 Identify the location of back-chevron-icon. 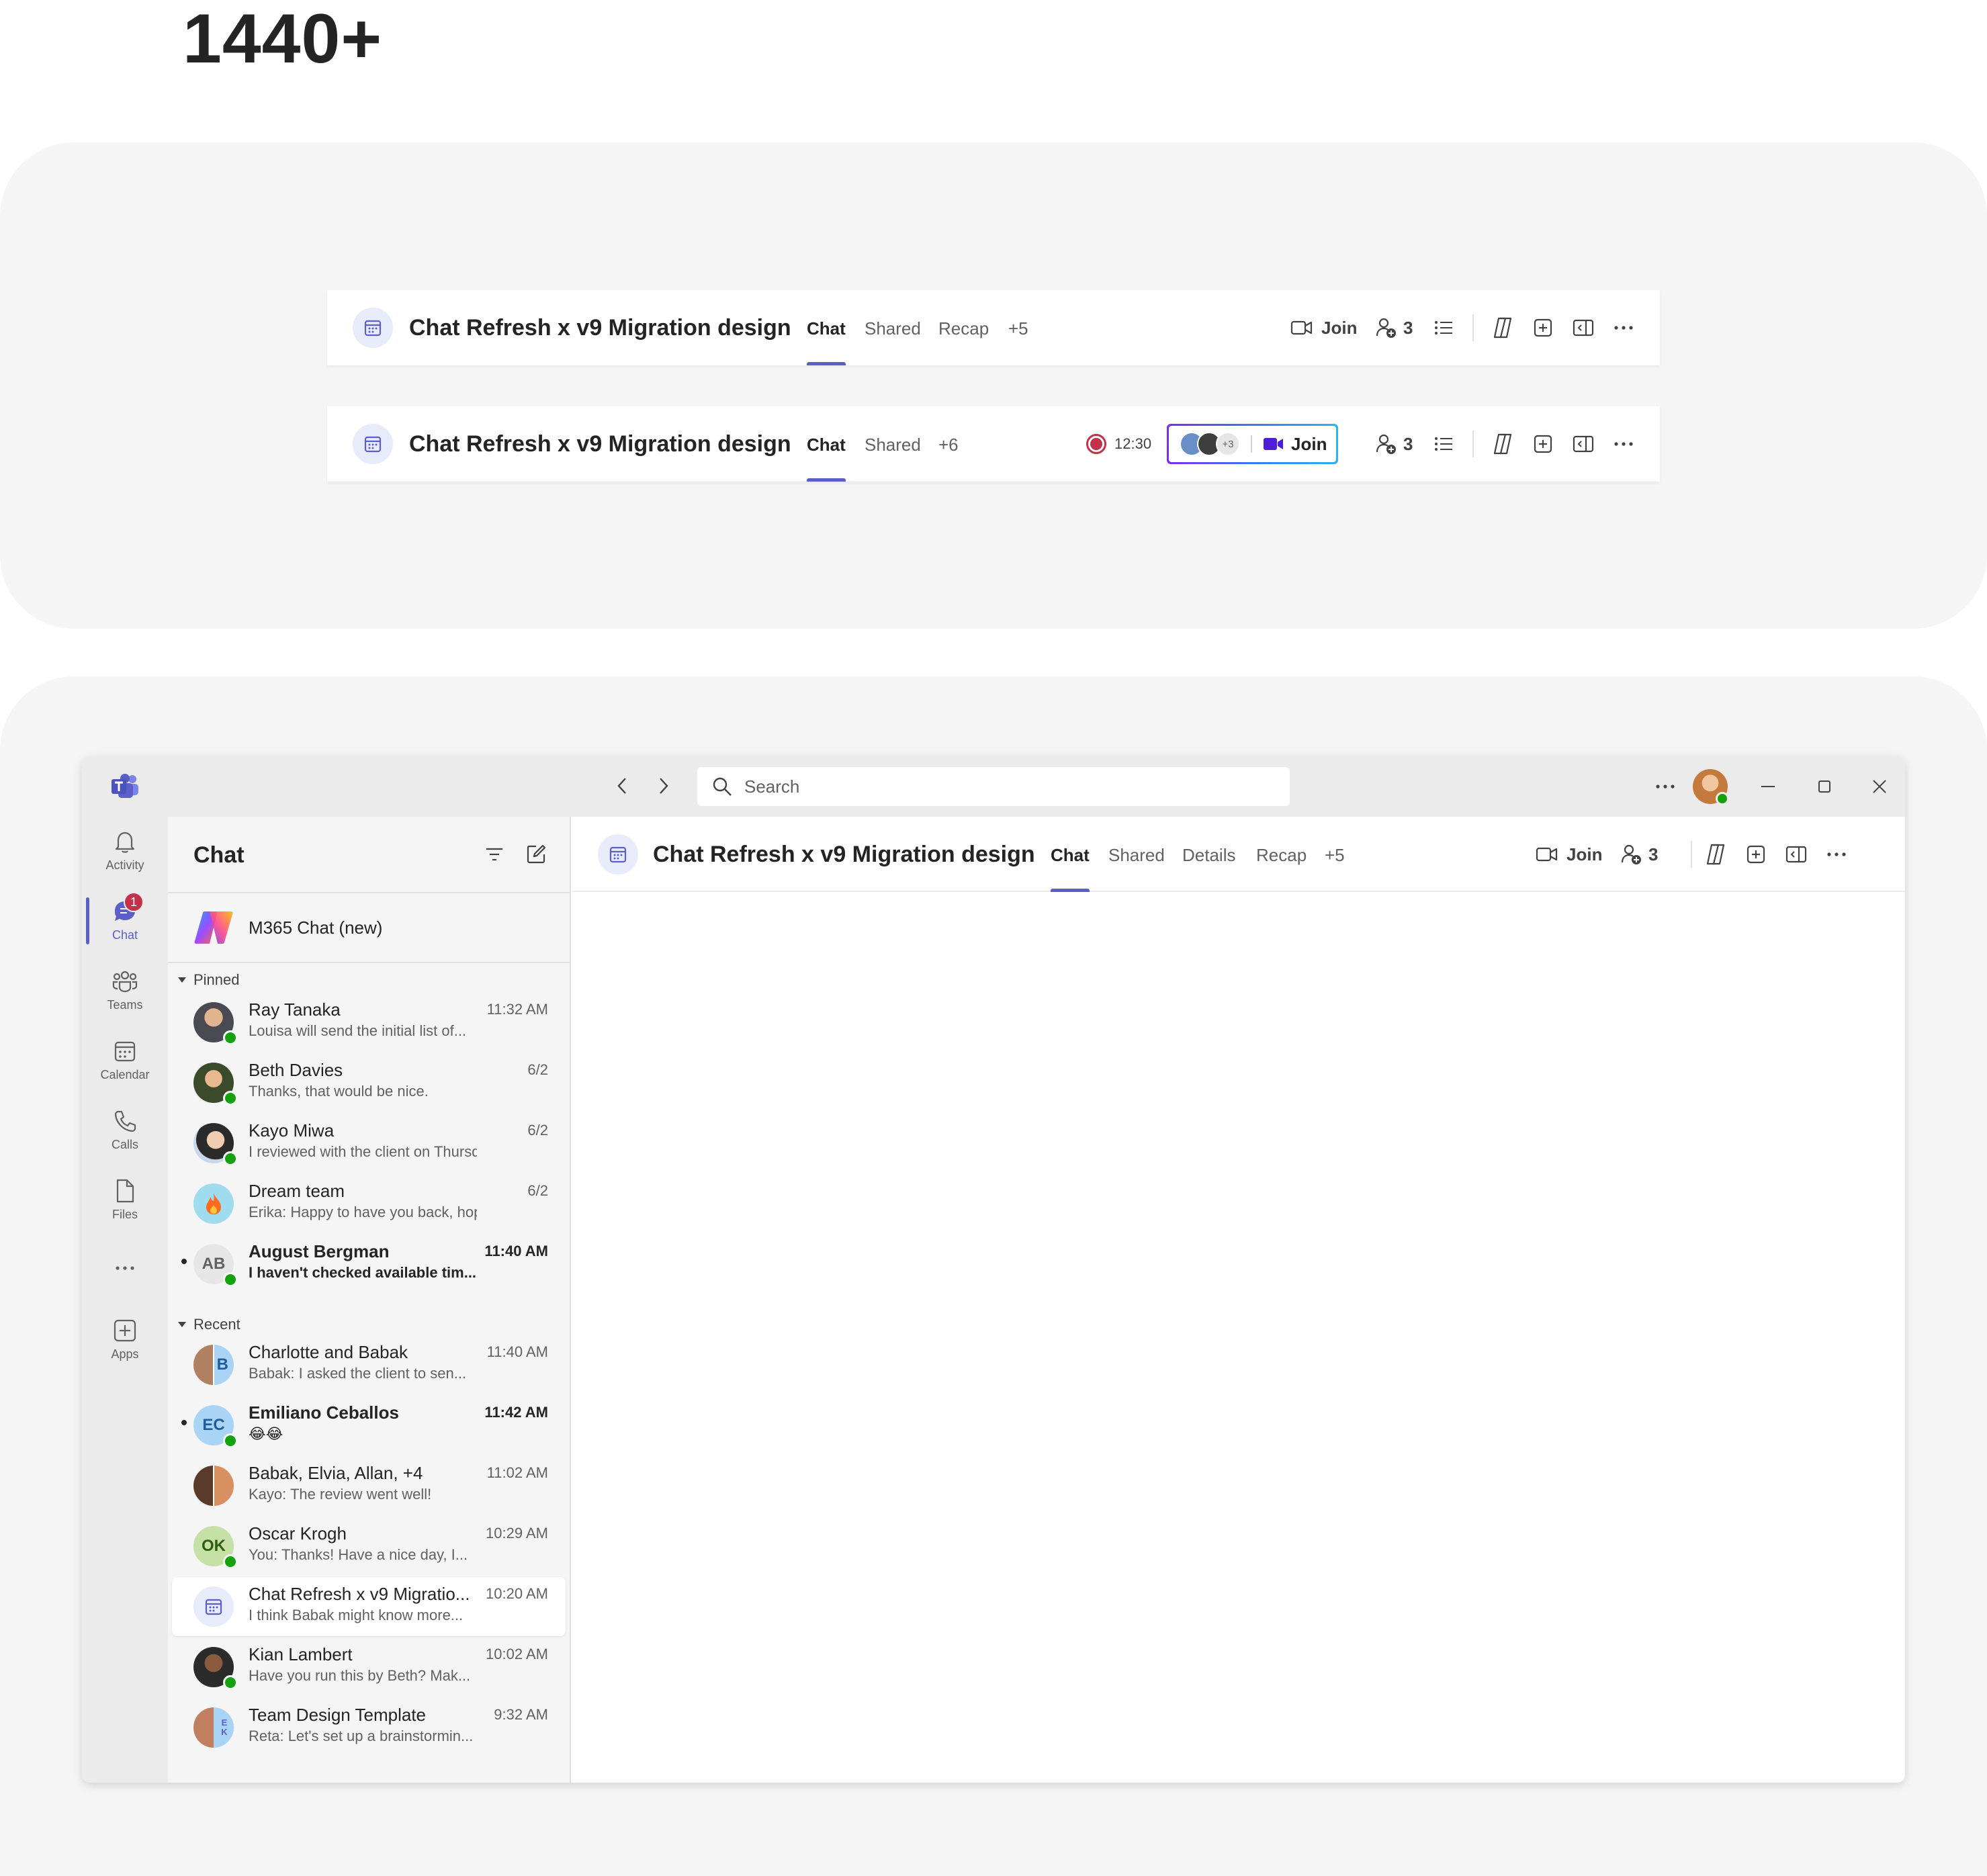
(622, 786).